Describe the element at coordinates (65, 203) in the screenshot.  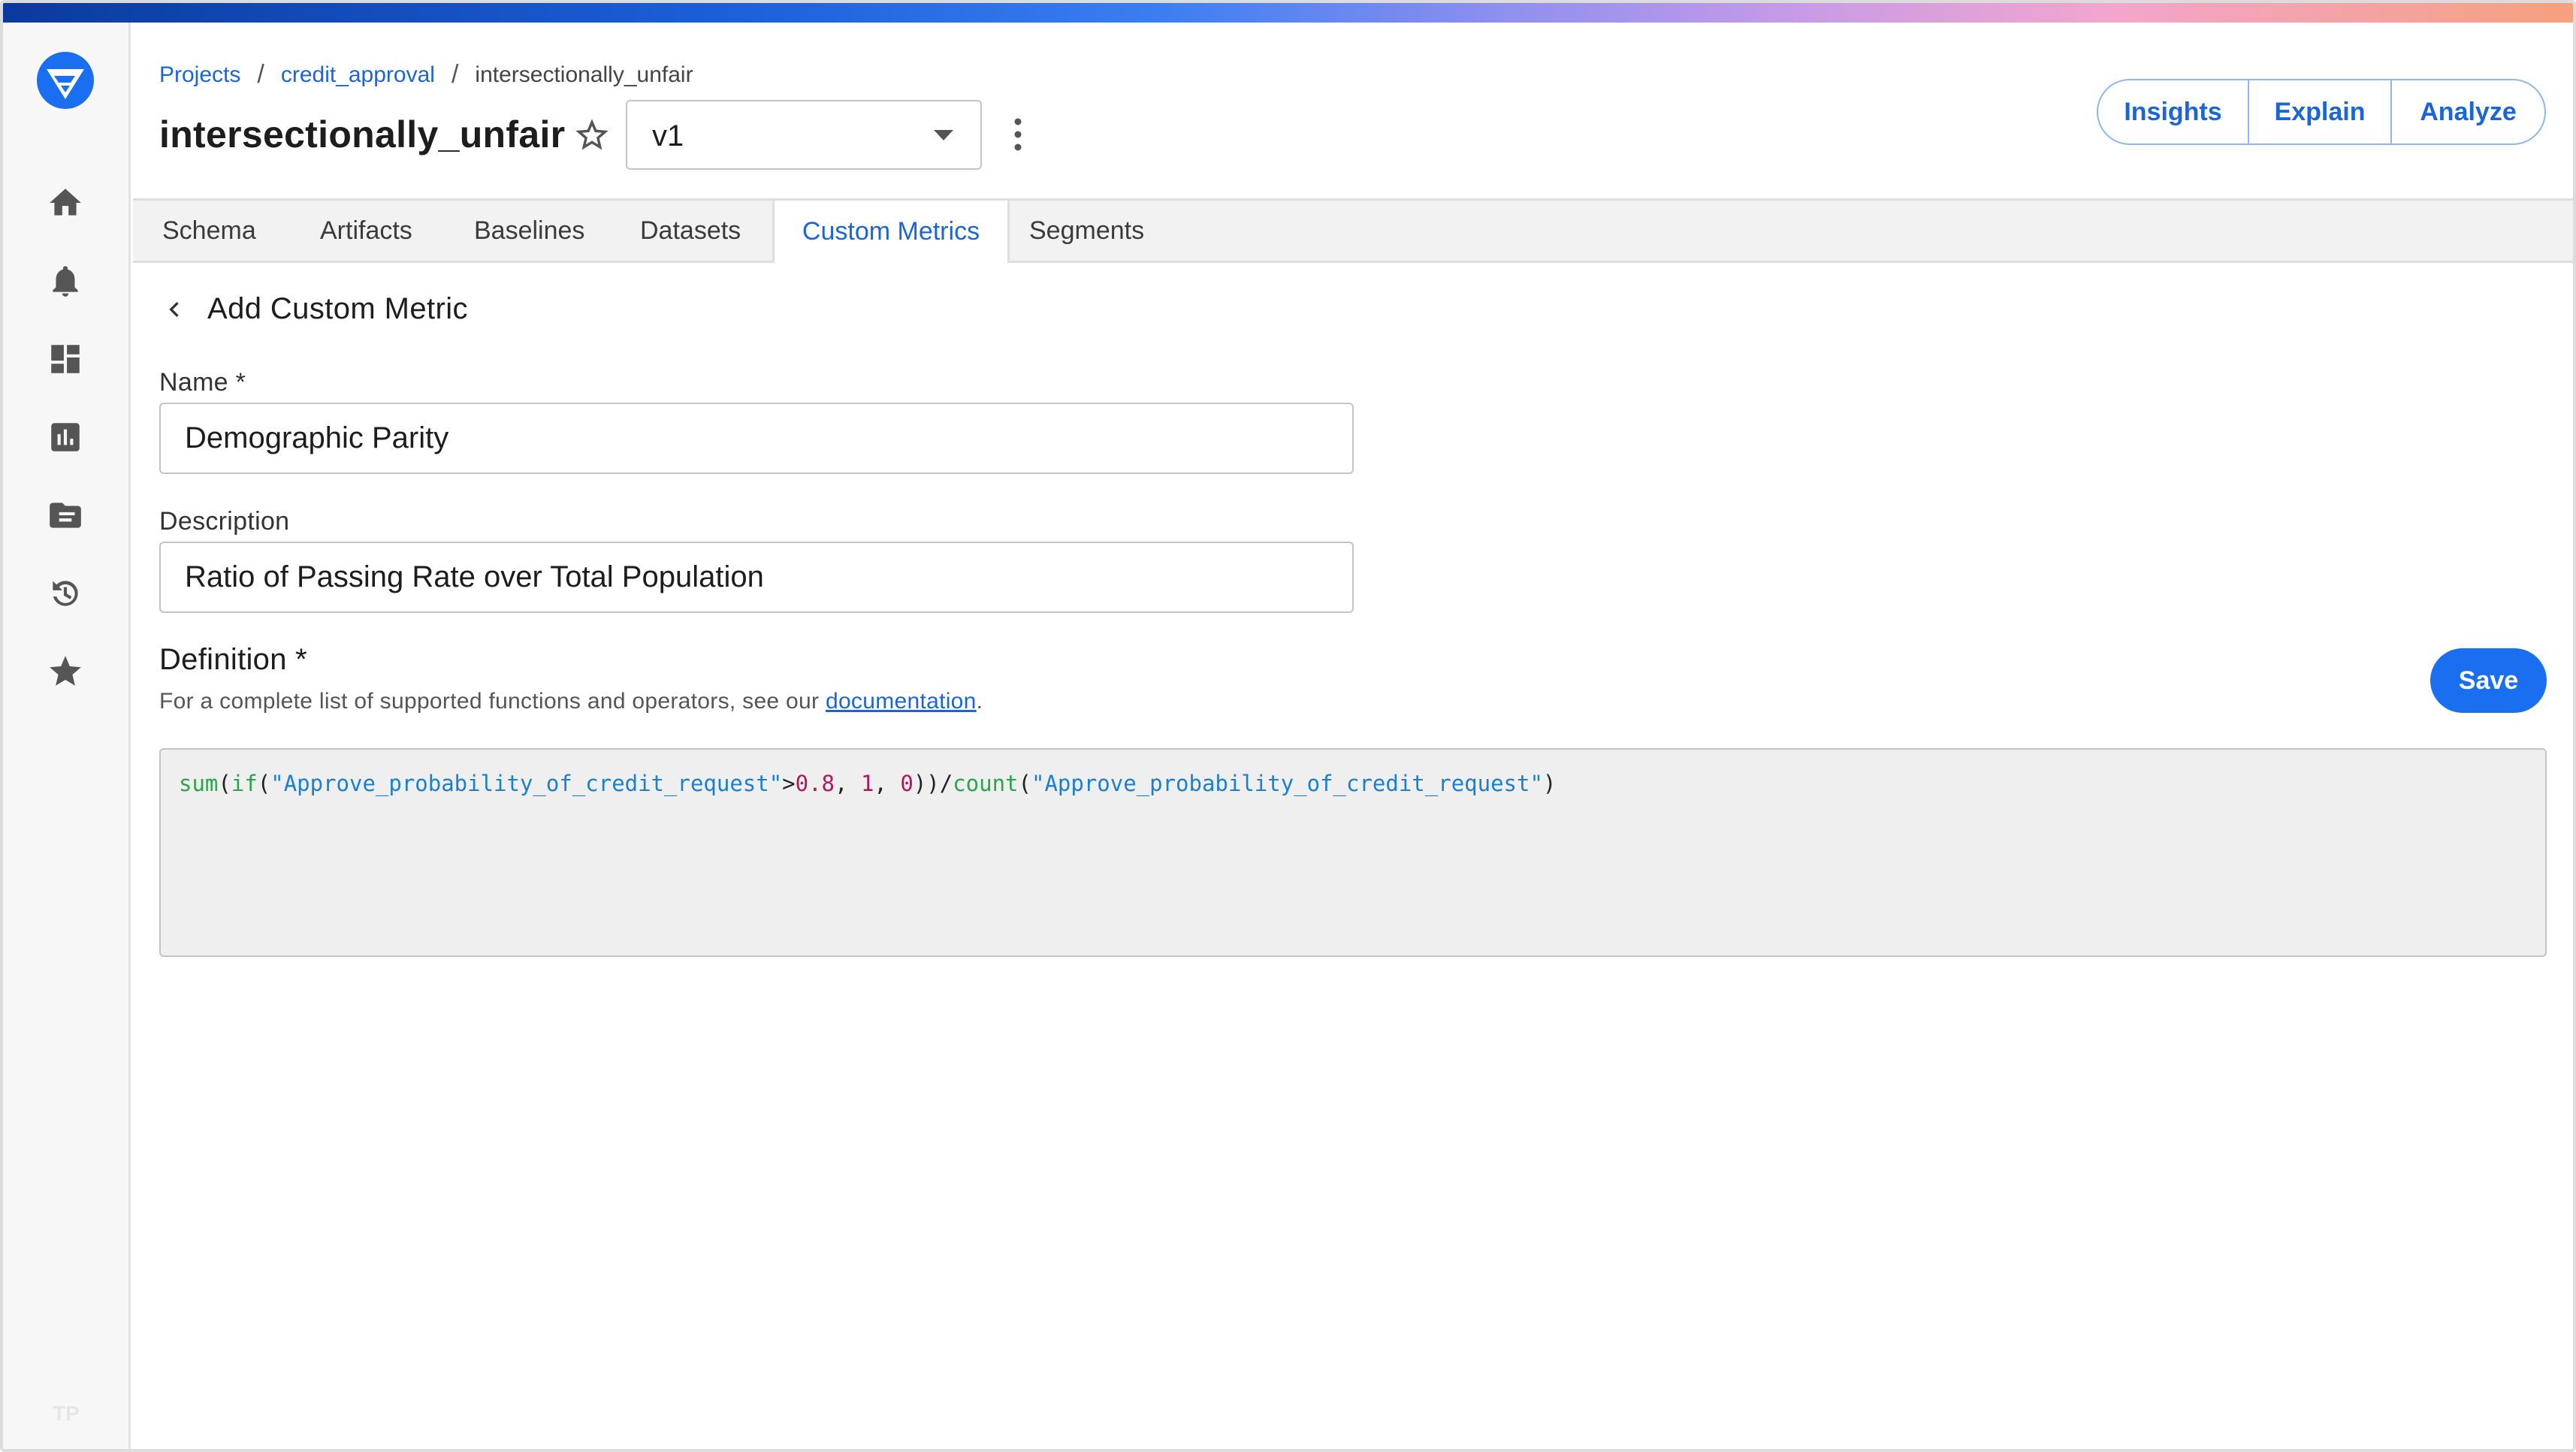
I see `home-icon` at that location.